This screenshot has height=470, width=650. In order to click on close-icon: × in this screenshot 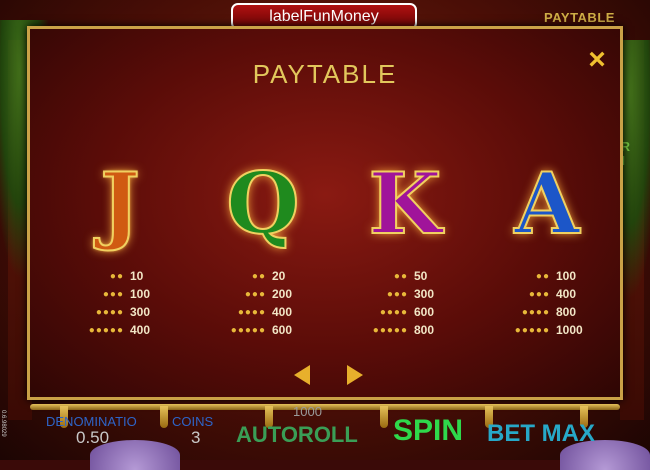, I will do `click(597, 60)`.